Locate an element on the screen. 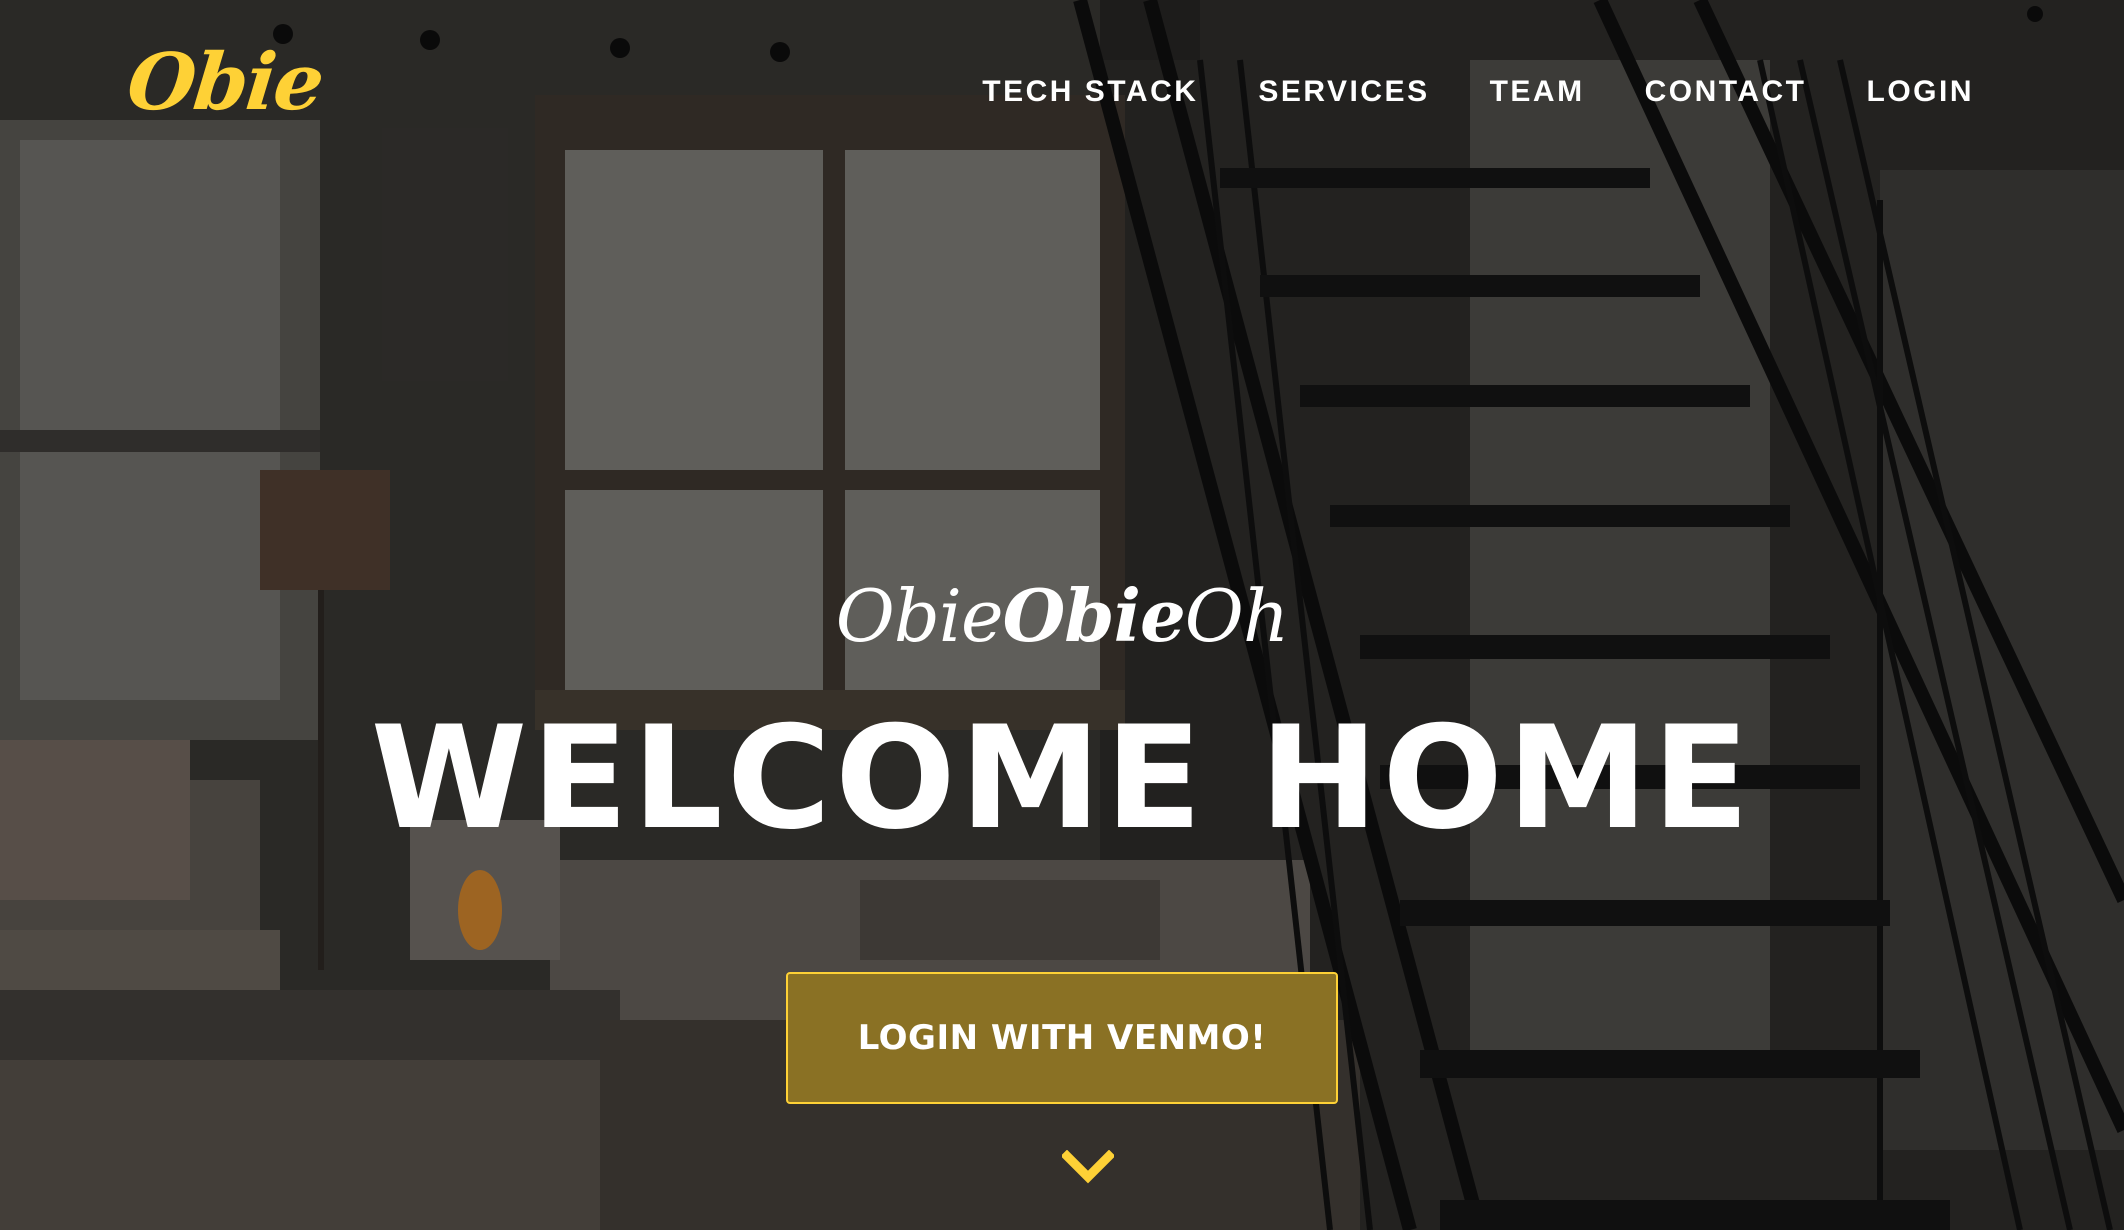 Image resolution: width=2124 pixels, height=1230 pixels. login-with-venmo-button: LOGIN WITH VENMO! is located at coordinates (1062, 1038).